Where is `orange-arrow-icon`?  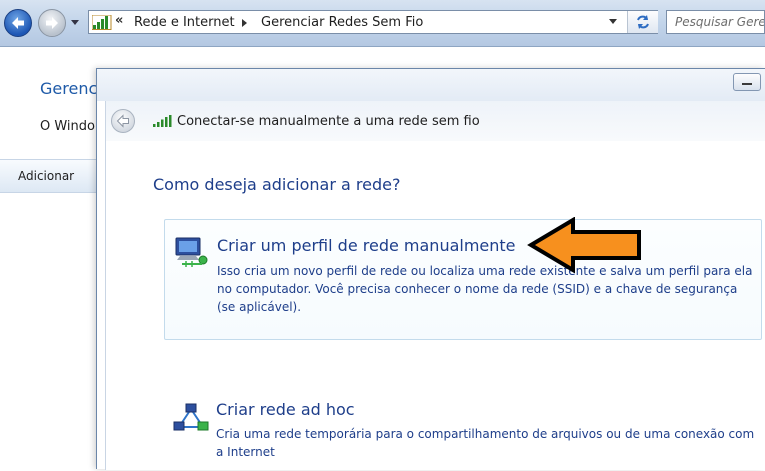 orange-arrow-icon is located at coordinates (584, 245).